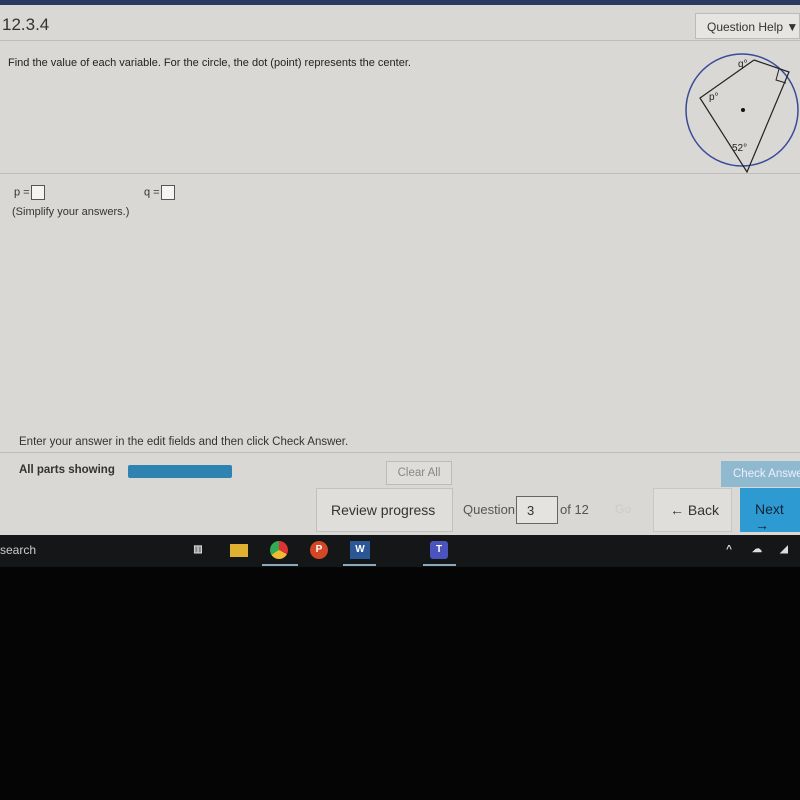 The width and height of the screenshot is (800, 800). I want to click on check-answer-button: Check Answer, so click(760, 474).